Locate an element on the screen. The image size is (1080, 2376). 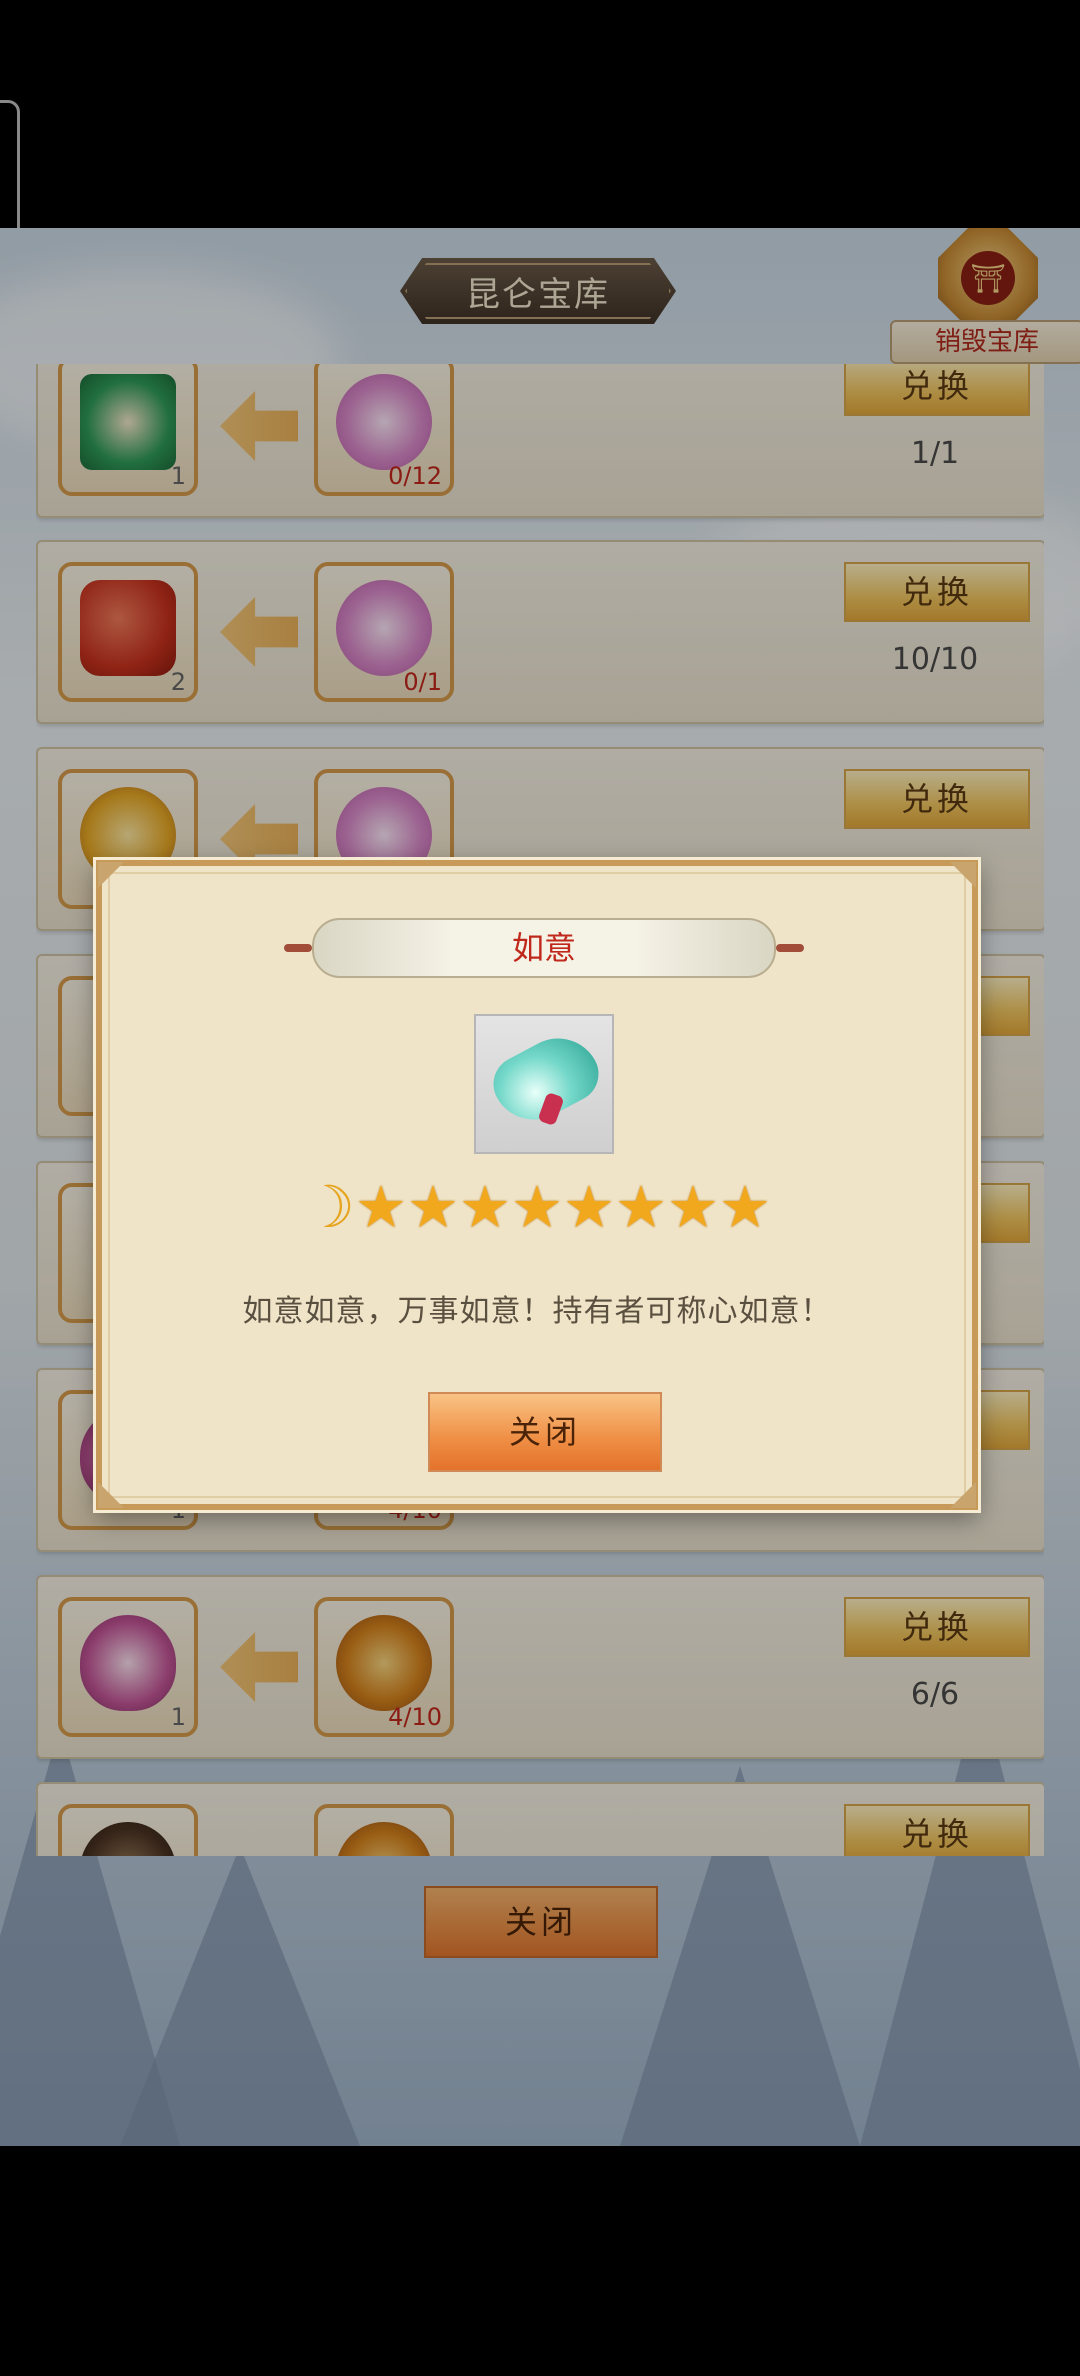
item-description: 如意如意，万事如意！持有者可称心如意！ is located at coordinates (537, 1311).